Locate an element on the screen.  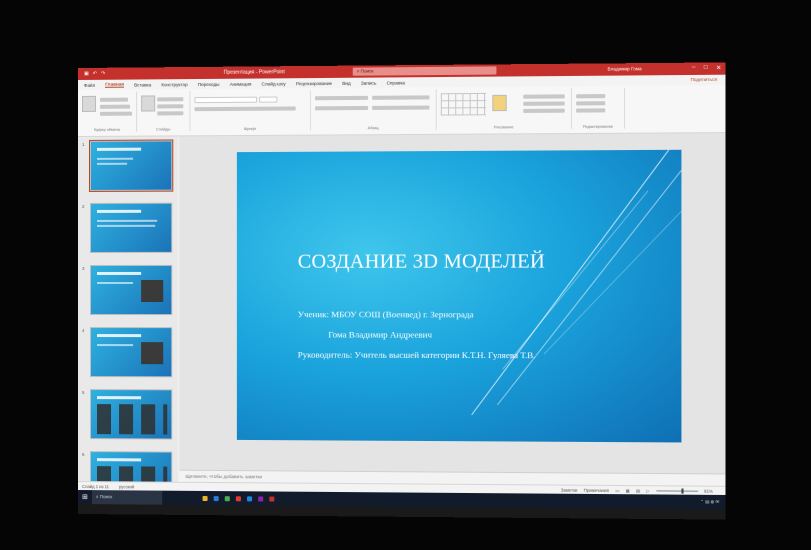
user-name: Владимир Гома is located at coordinates (624, 68).